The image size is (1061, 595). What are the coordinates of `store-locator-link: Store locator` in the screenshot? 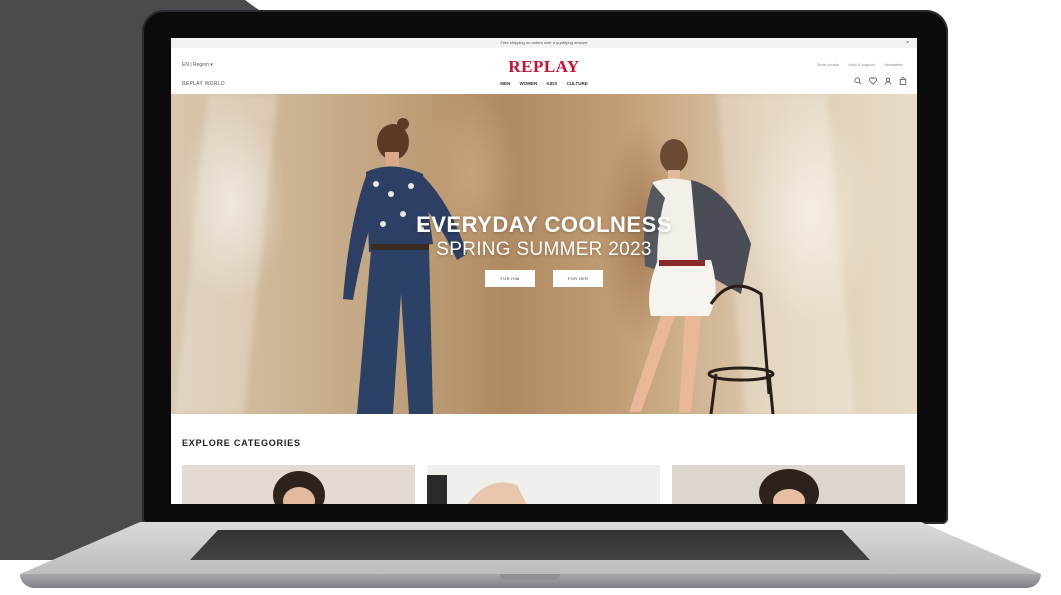 It's located at (828, 64).